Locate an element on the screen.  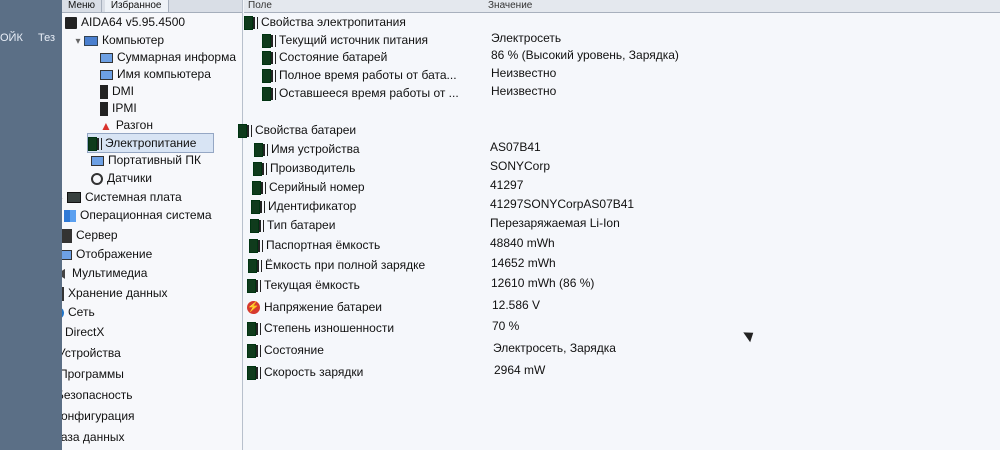
details-header: Поле Значение is located at coordinates (622, 6).